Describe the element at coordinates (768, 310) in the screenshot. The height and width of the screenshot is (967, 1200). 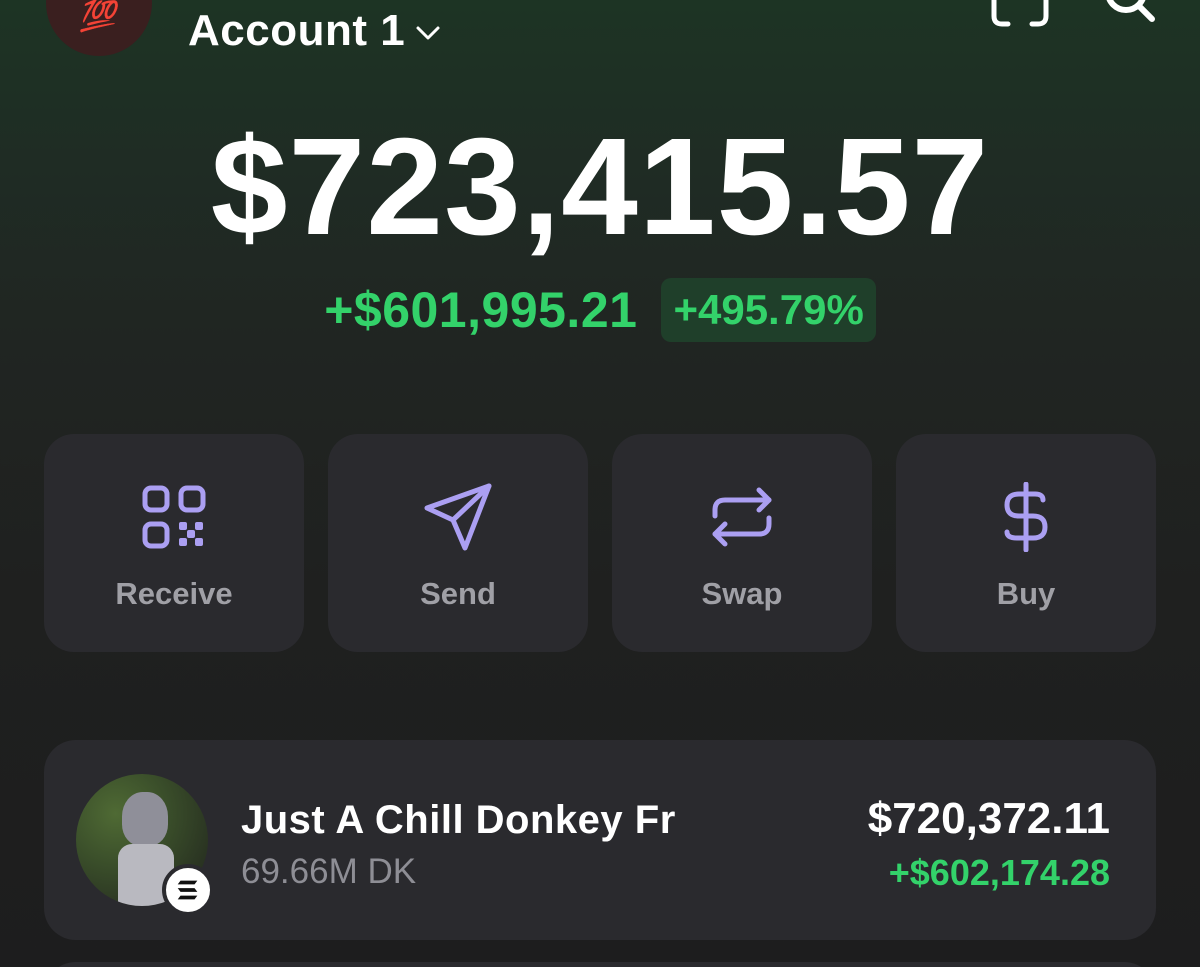
I see `change-percent-badge: +495.79%` at that location.